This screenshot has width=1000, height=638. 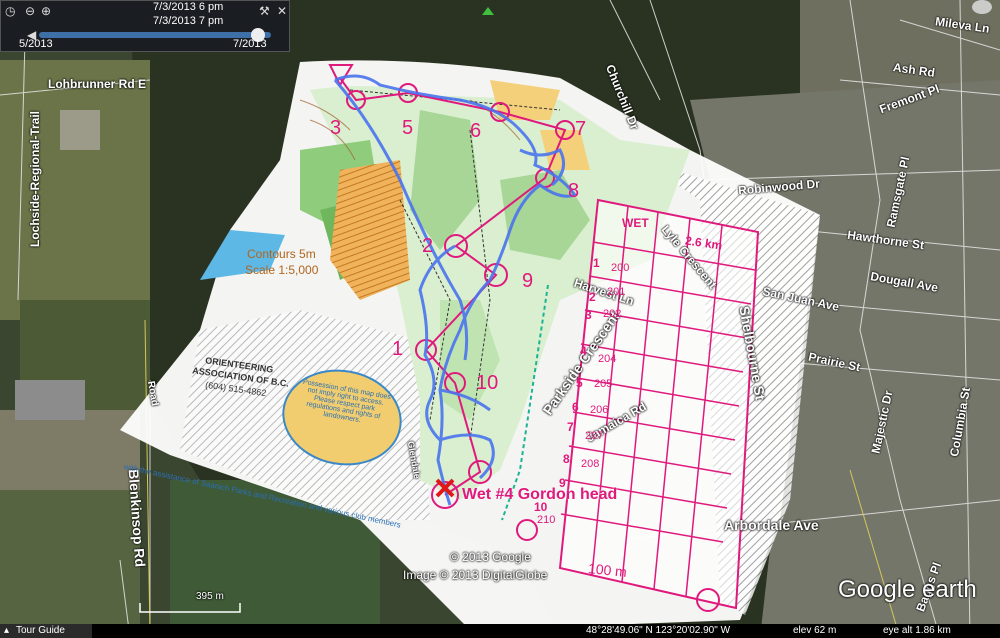 What do you see at coordinates (616, 292) in the screenshot?
I see `card-code: 201` at bounding box center [616, 292].